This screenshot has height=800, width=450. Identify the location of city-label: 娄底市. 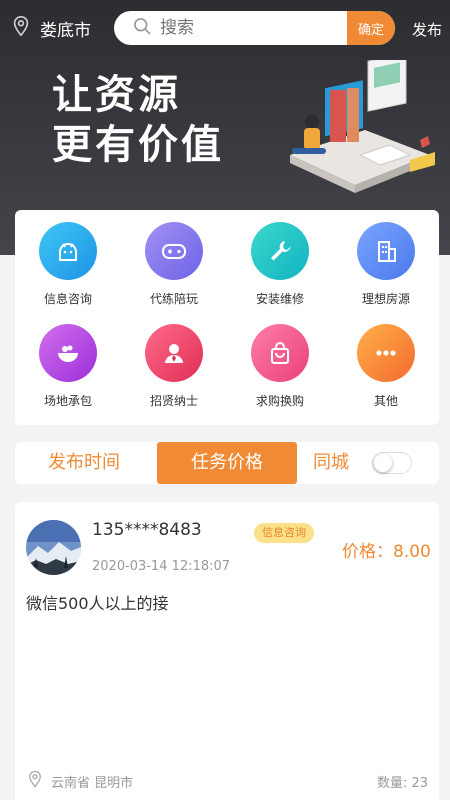
(65, 30).